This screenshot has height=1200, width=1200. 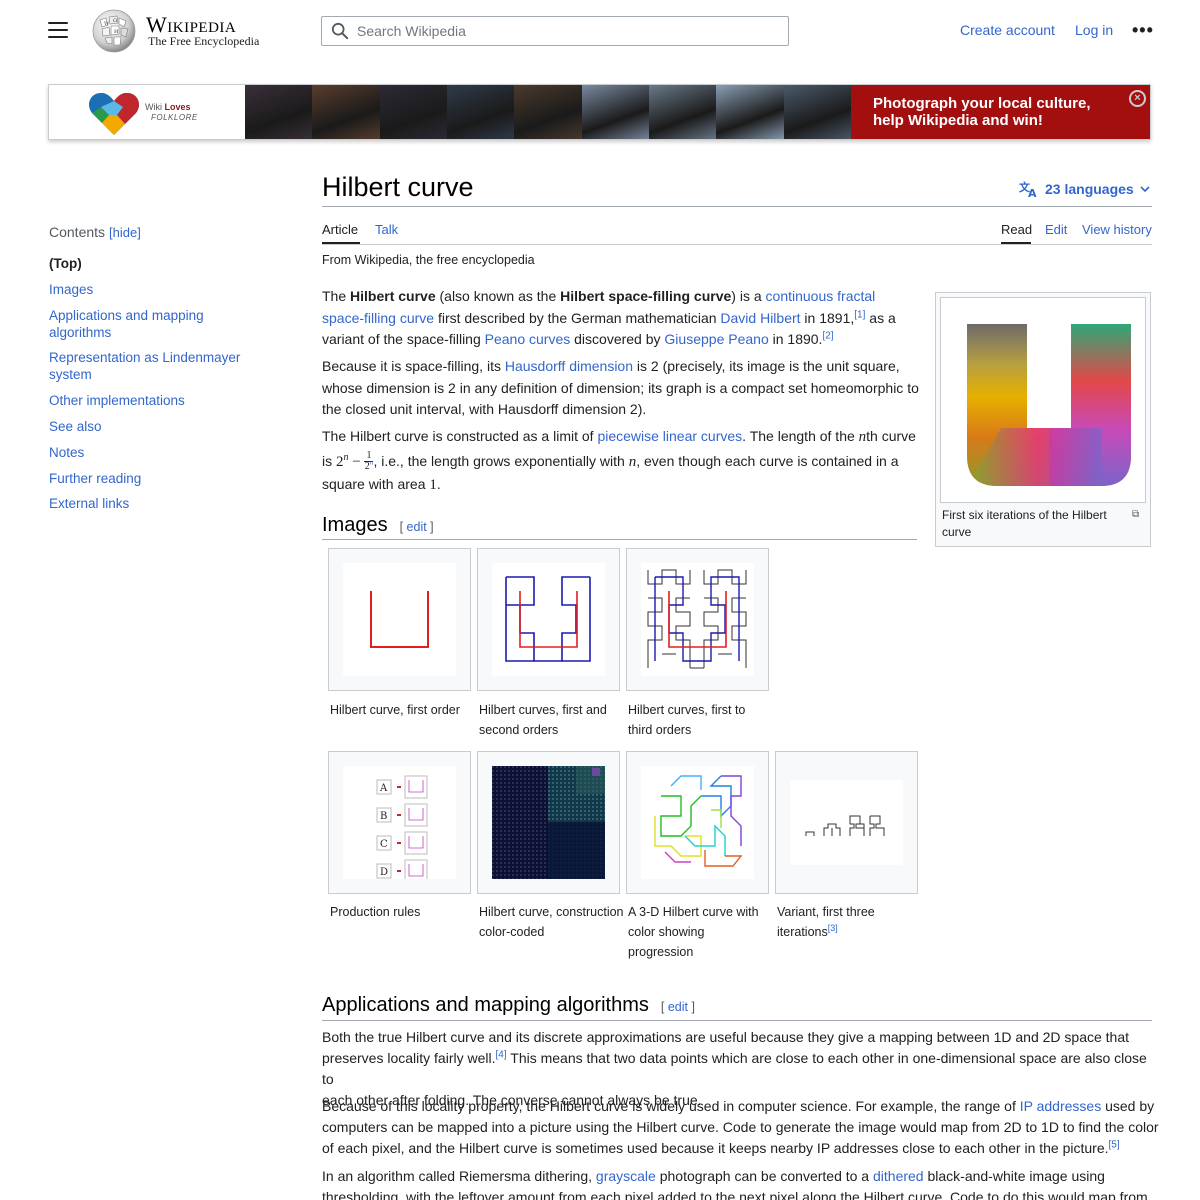 I want to click on text: (also known as the, so click(x=498, y=296).